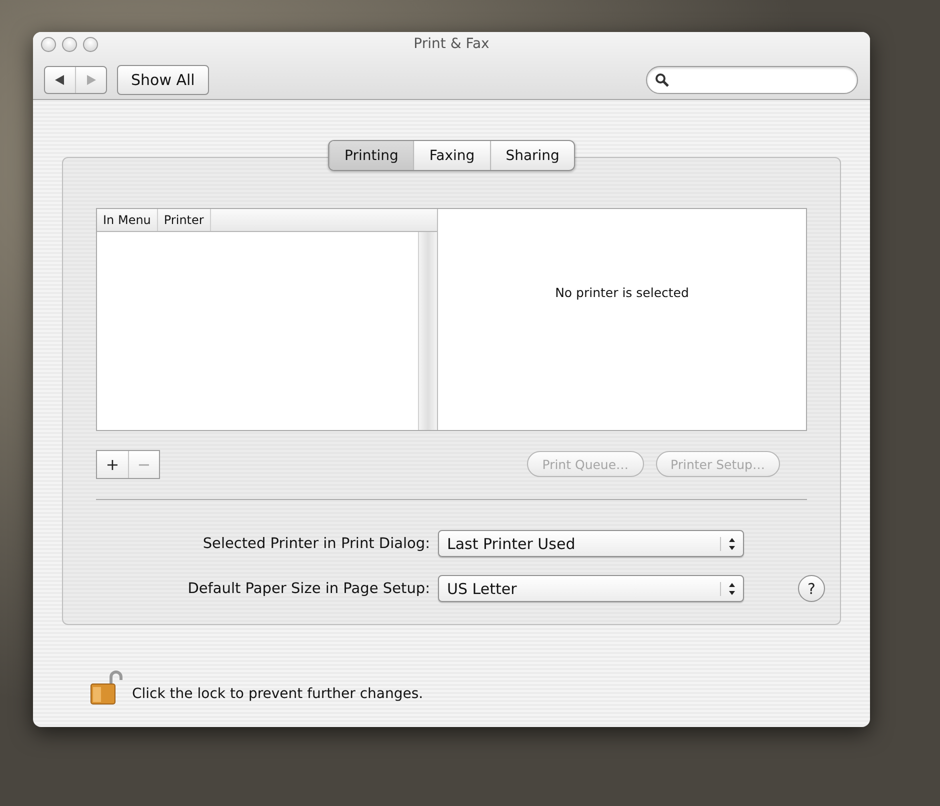 The height and width of the screenshot is (806, 940). What do you see at coordinates (622, 293) in the screenshot?
I see `empty-message: No printer is selected` at bounding box center [622, 293].